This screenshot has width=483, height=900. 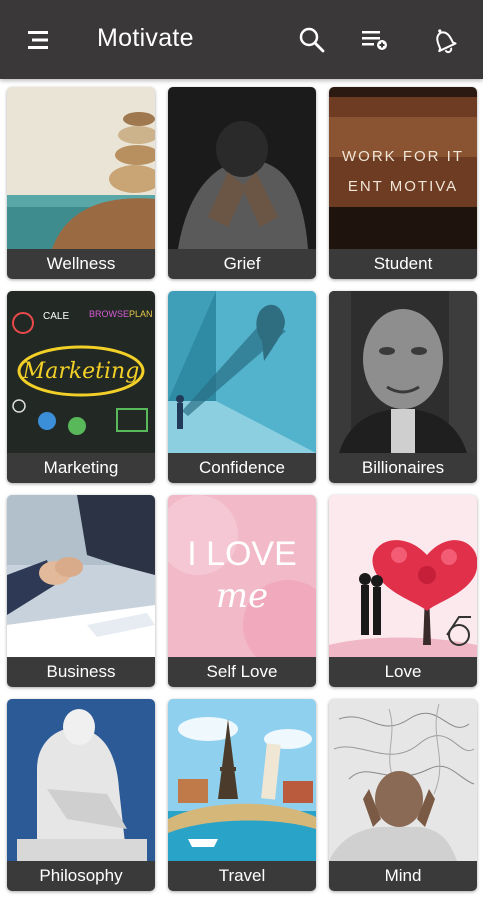 I want to click on marketing-image-text: PLAN, so click(x=141, y=314).